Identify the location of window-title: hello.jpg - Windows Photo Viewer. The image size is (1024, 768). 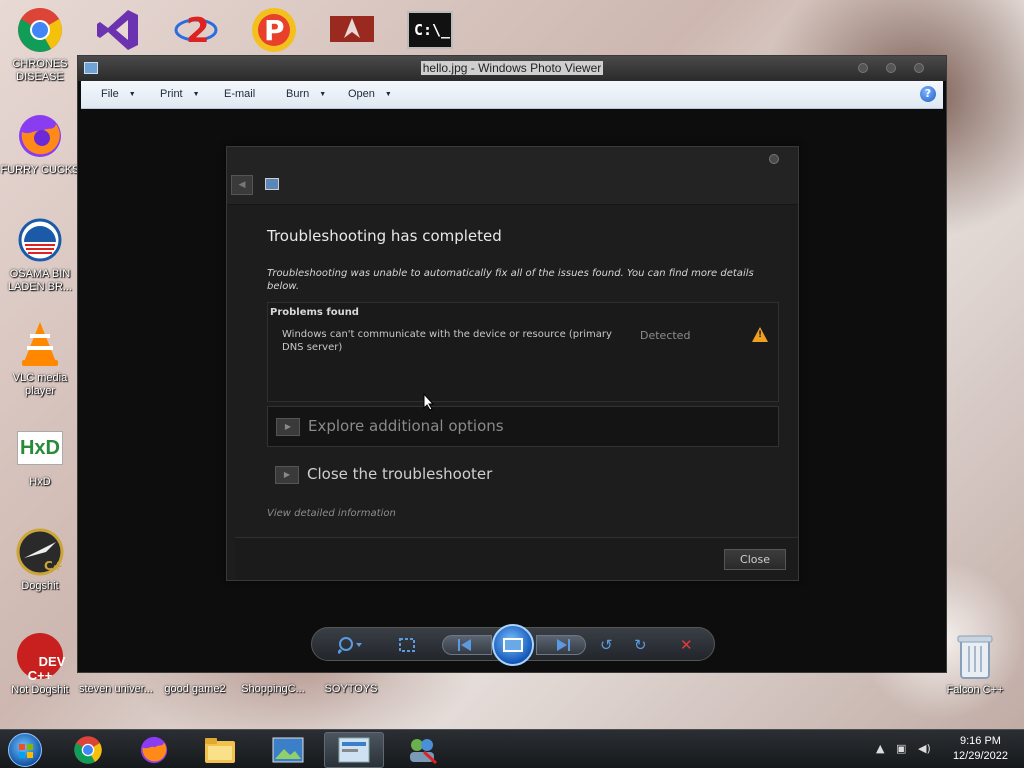
(512, 68).